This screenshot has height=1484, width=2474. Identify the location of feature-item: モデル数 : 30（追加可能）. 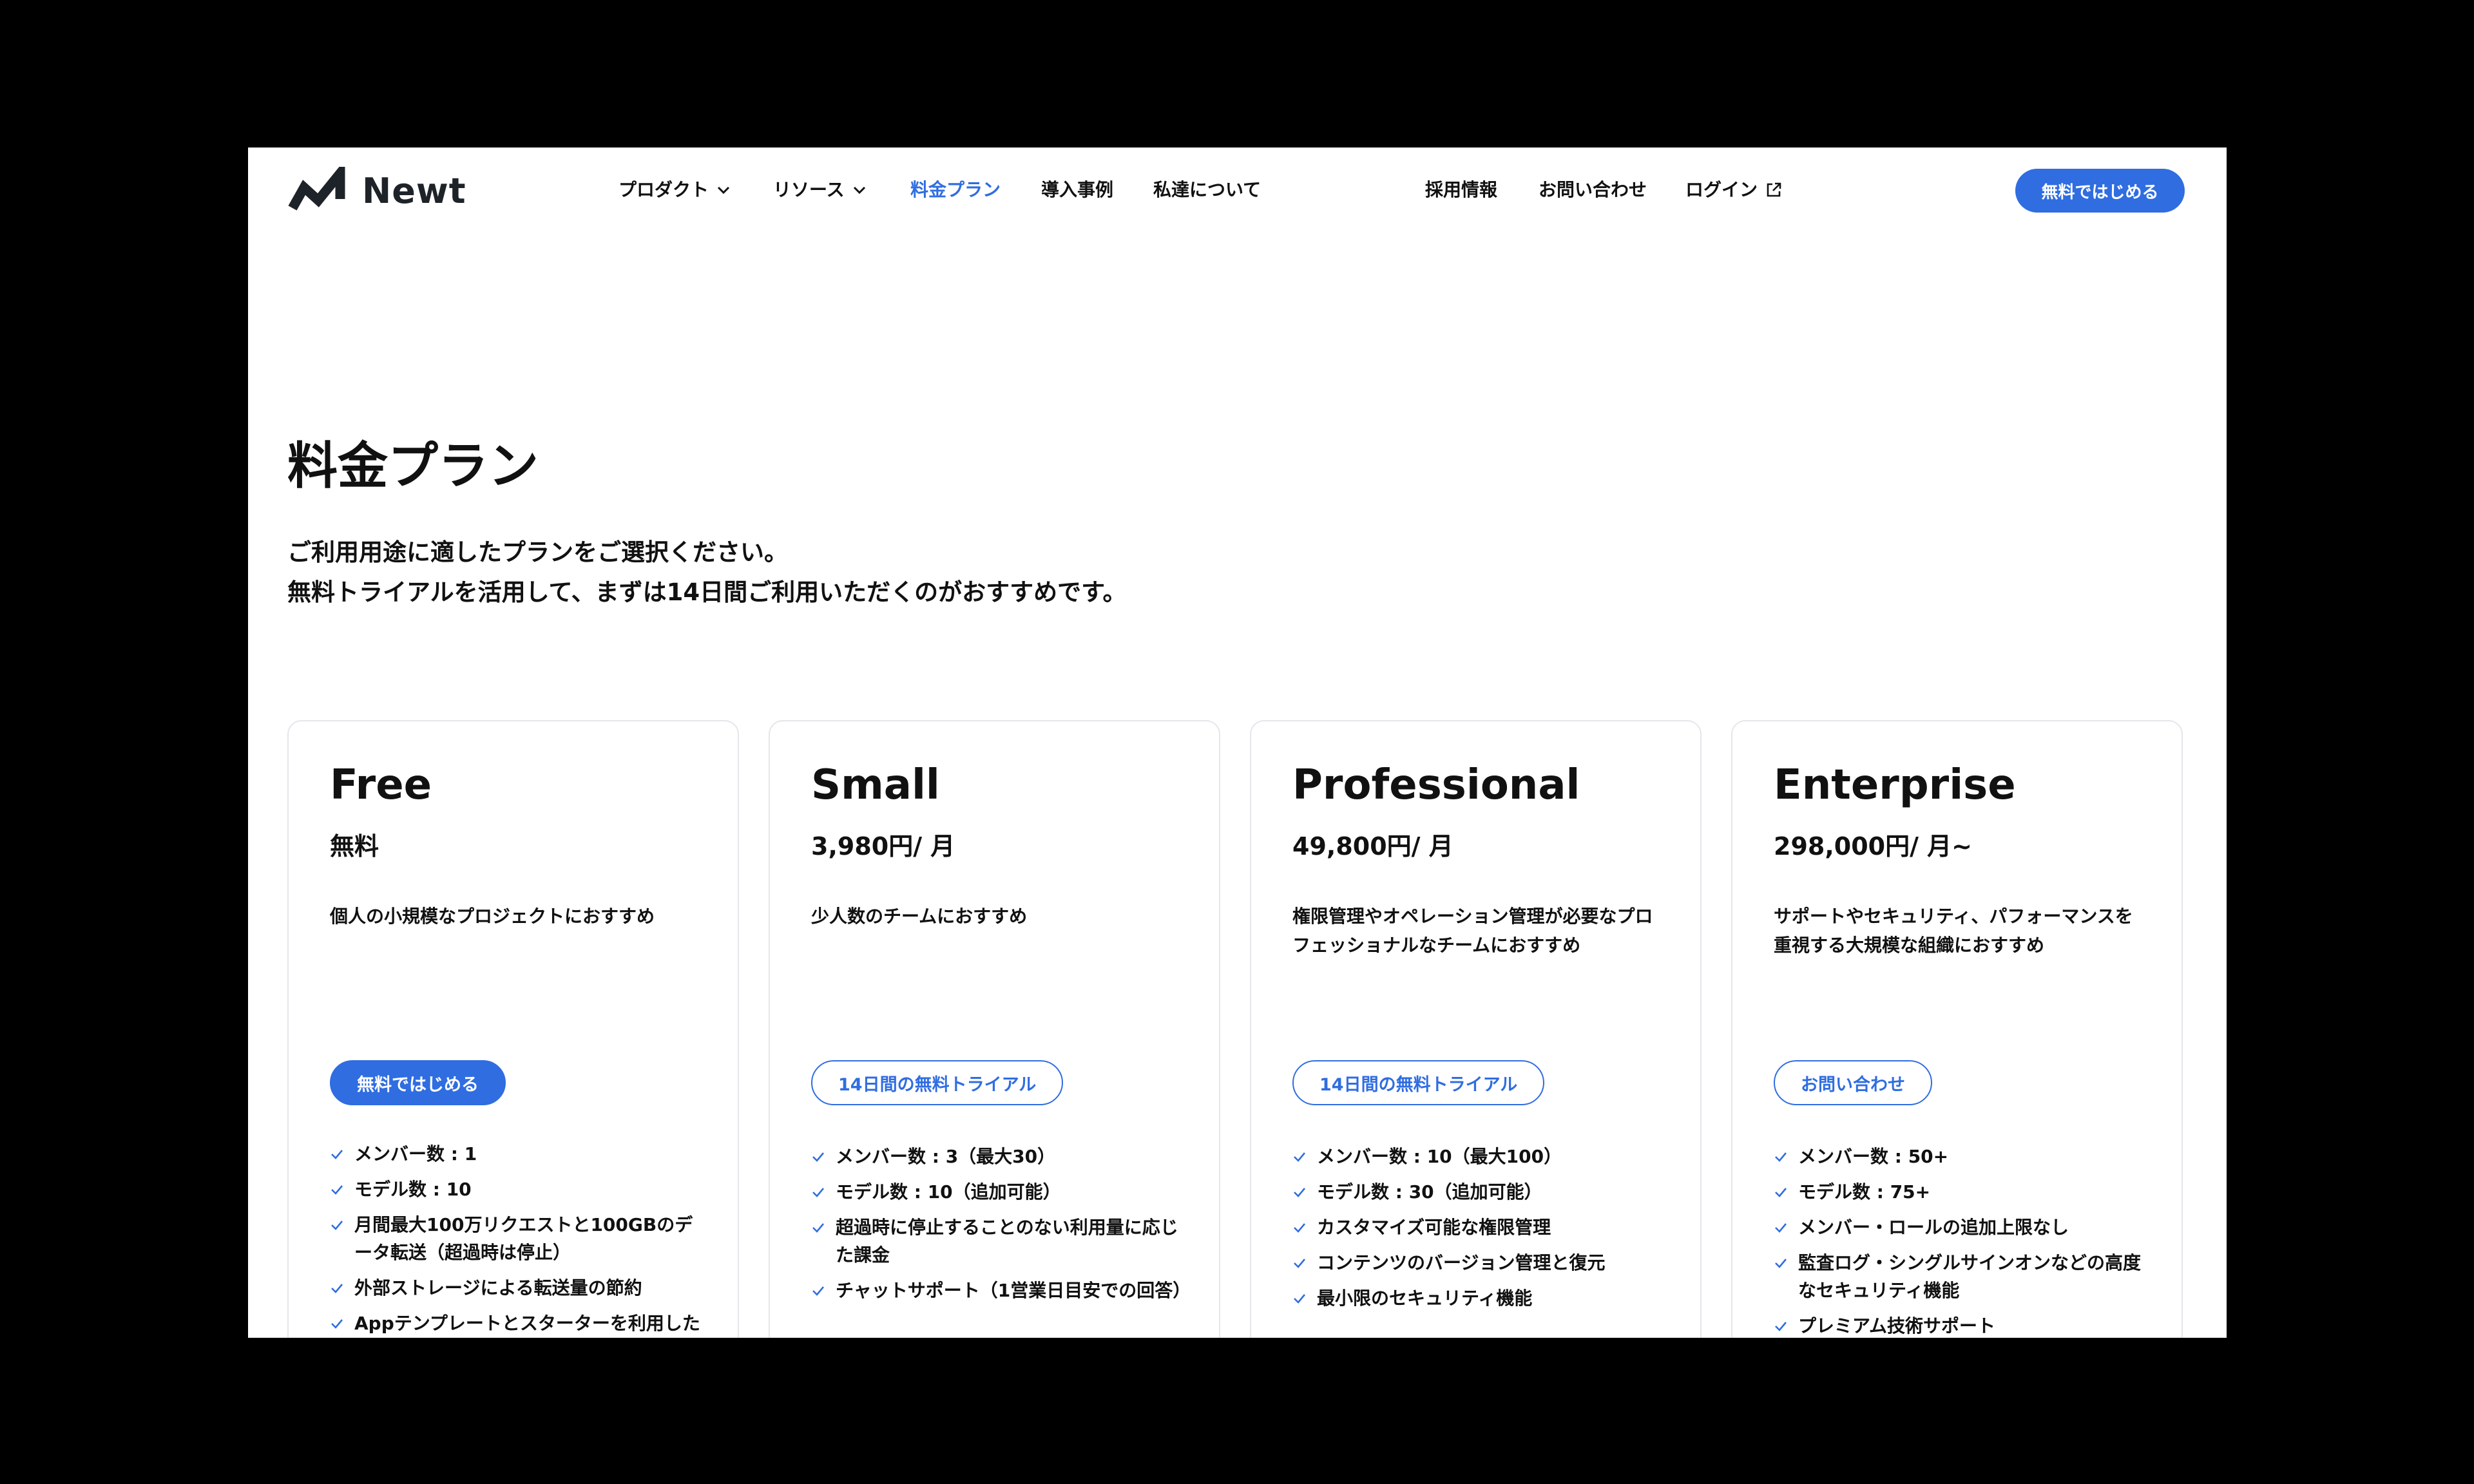
(1482, 1192).